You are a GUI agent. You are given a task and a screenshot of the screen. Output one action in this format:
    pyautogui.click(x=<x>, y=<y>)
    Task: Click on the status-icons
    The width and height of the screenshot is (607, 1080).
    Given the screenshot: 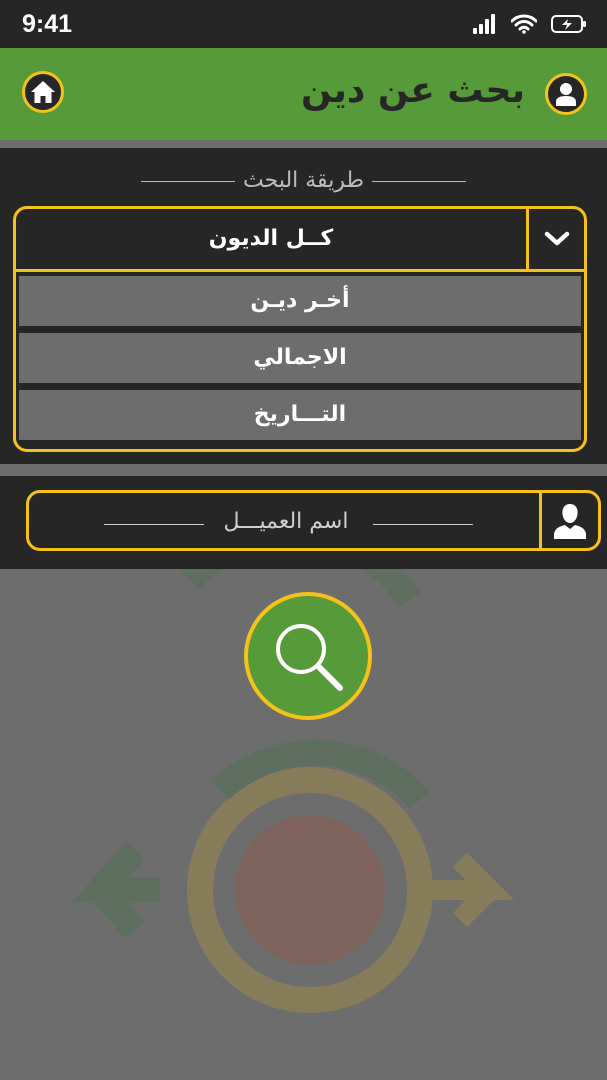 What is the action you would take?
    pyautogui.click(x=530, y=24)
    